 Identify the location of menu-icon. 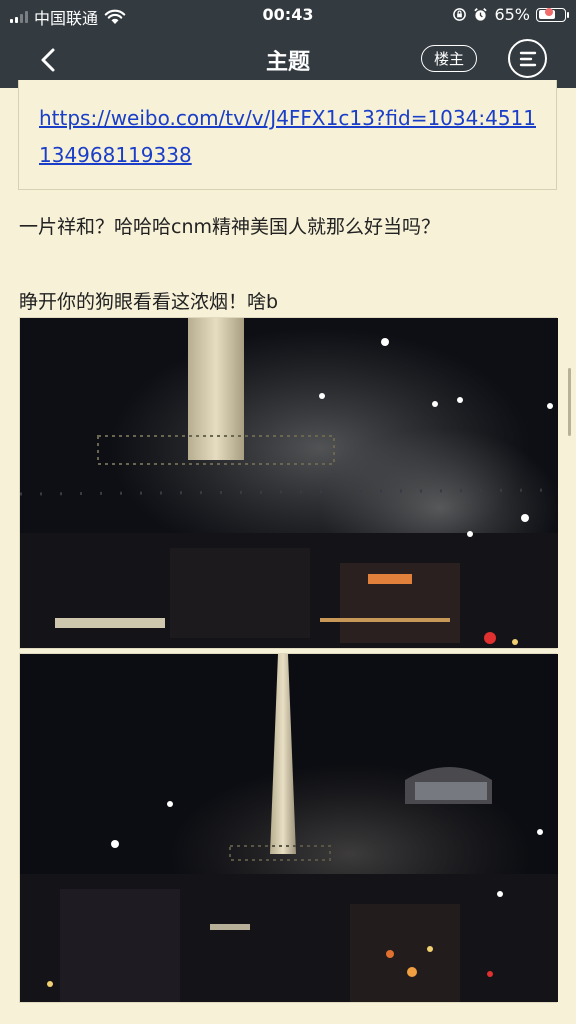
(527, 58).